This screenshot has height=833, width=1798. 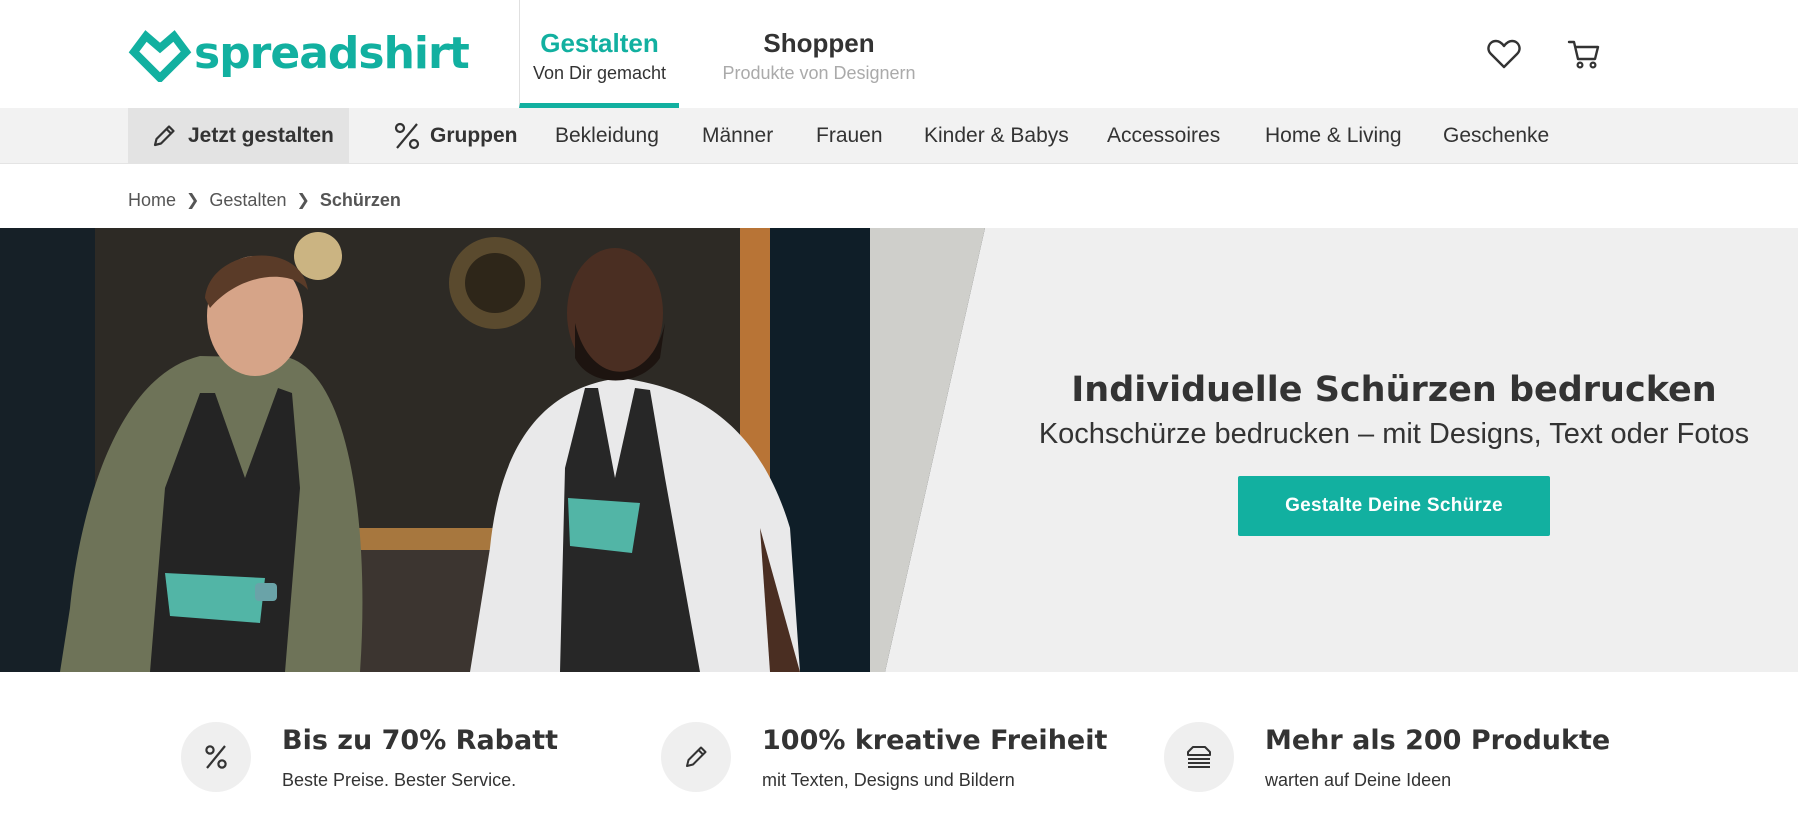 What do you see at coordinates (360, 199) in the screenshot?
I see `breadcrumb-current: Schürzen` at bounding box center [360, 199].